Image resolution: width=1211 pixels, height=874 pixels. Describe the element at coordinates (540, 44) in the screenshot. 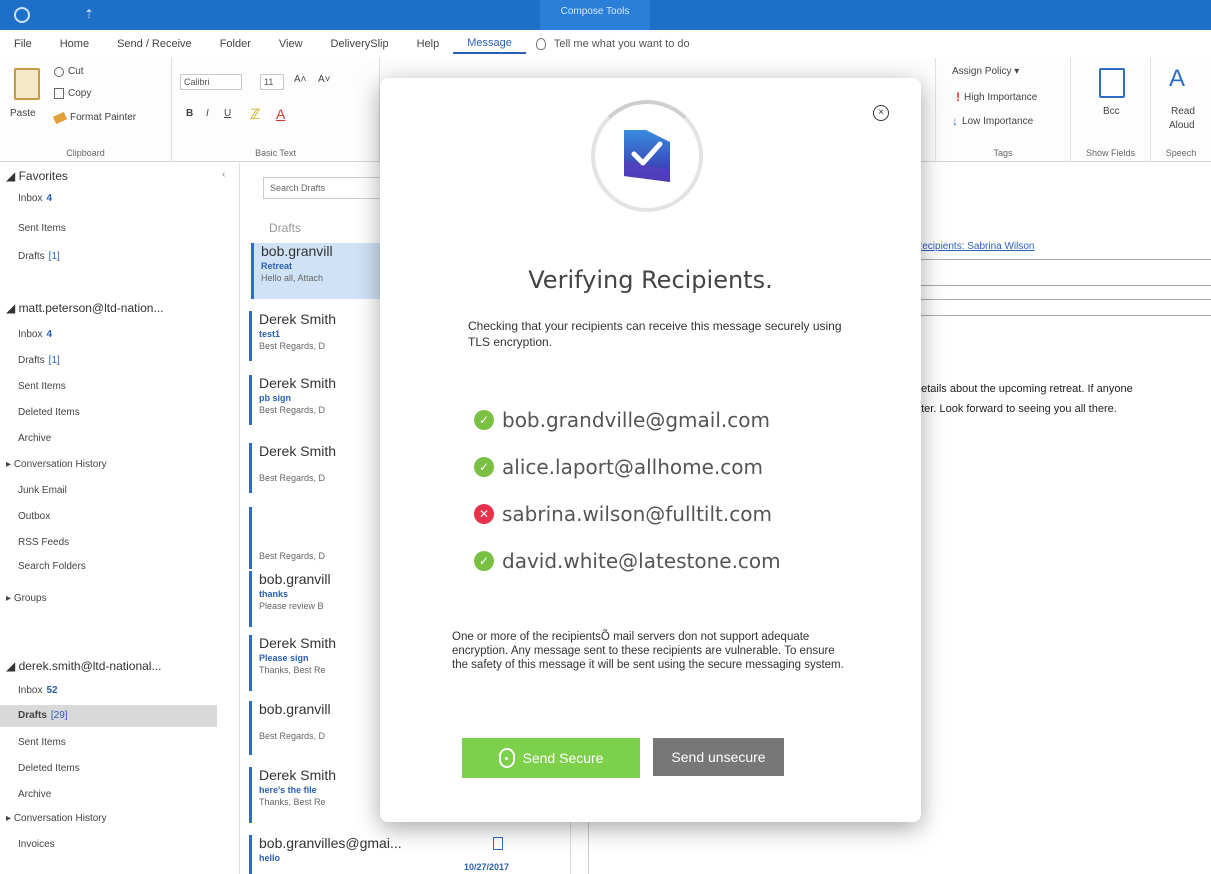

I see `lightbulb-icon` at that location.